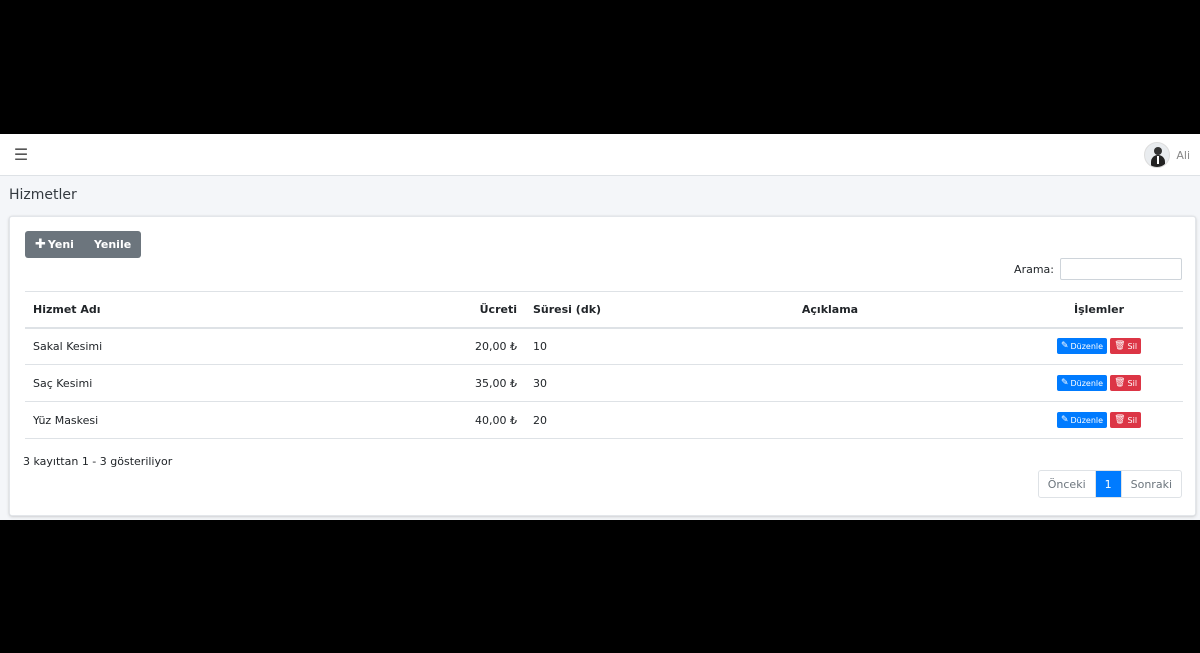  What do you see at coordinates (830, 310) in the screenshot?
I see `column-header-description: Açıklama` at bounding box center [830, 310].